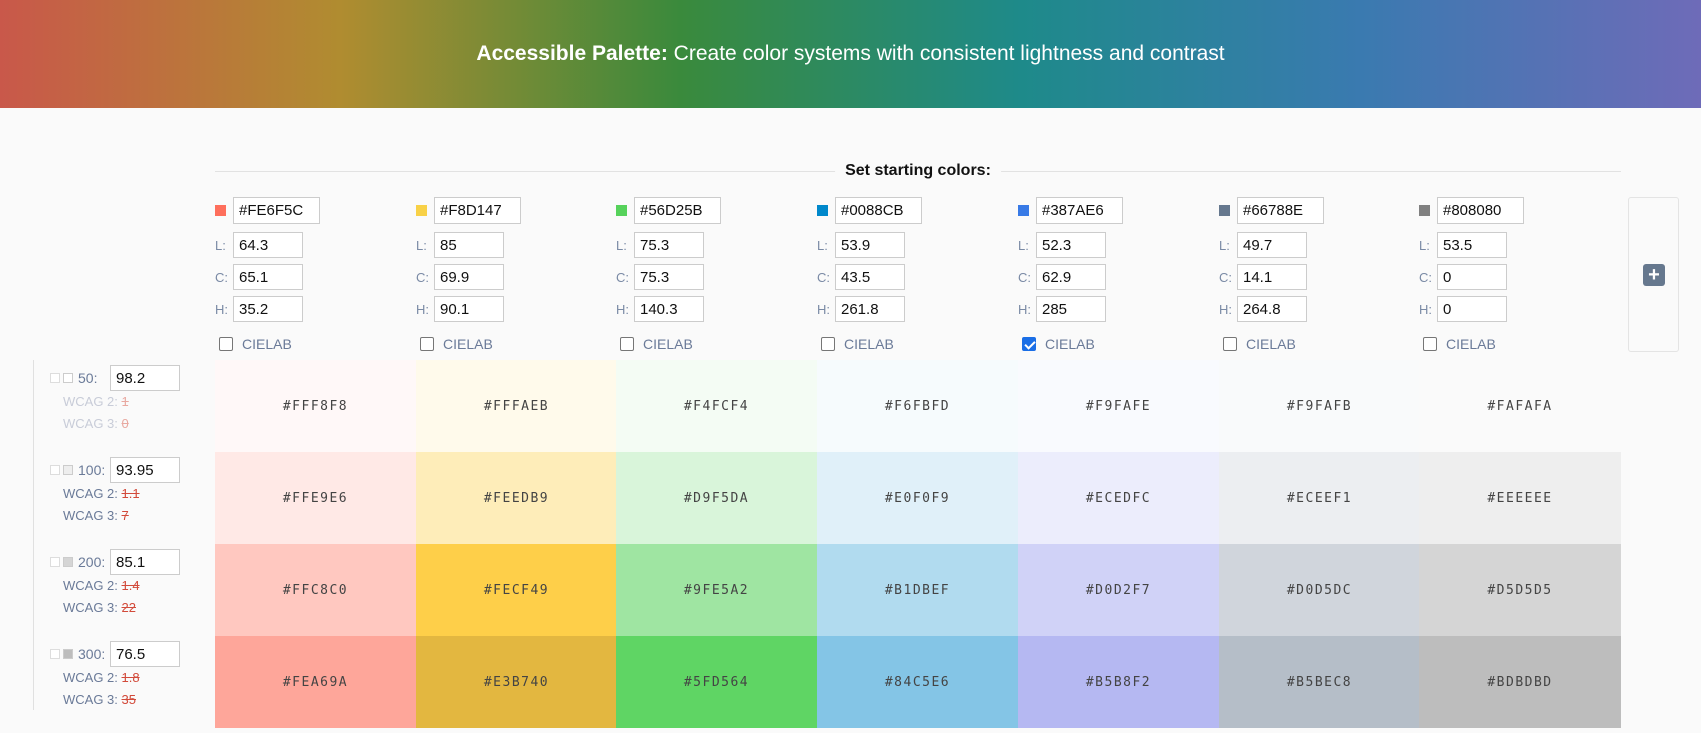  I want to click on palette-cell: #FFC8C0, so click(315, 590).